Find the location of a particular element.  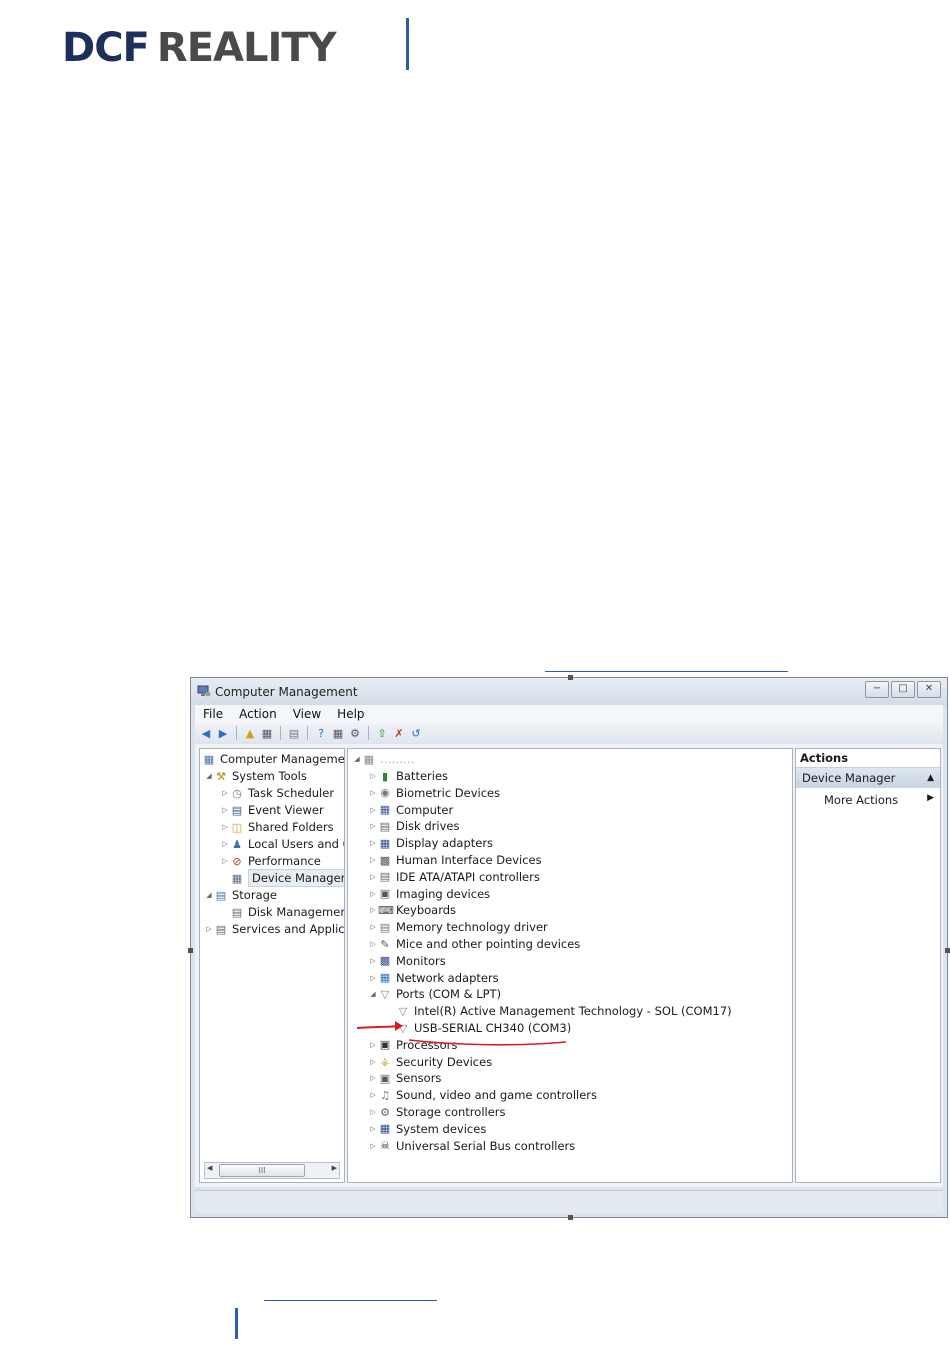

collapse-up-icon: ▲ is located at coordinates (930, 778).